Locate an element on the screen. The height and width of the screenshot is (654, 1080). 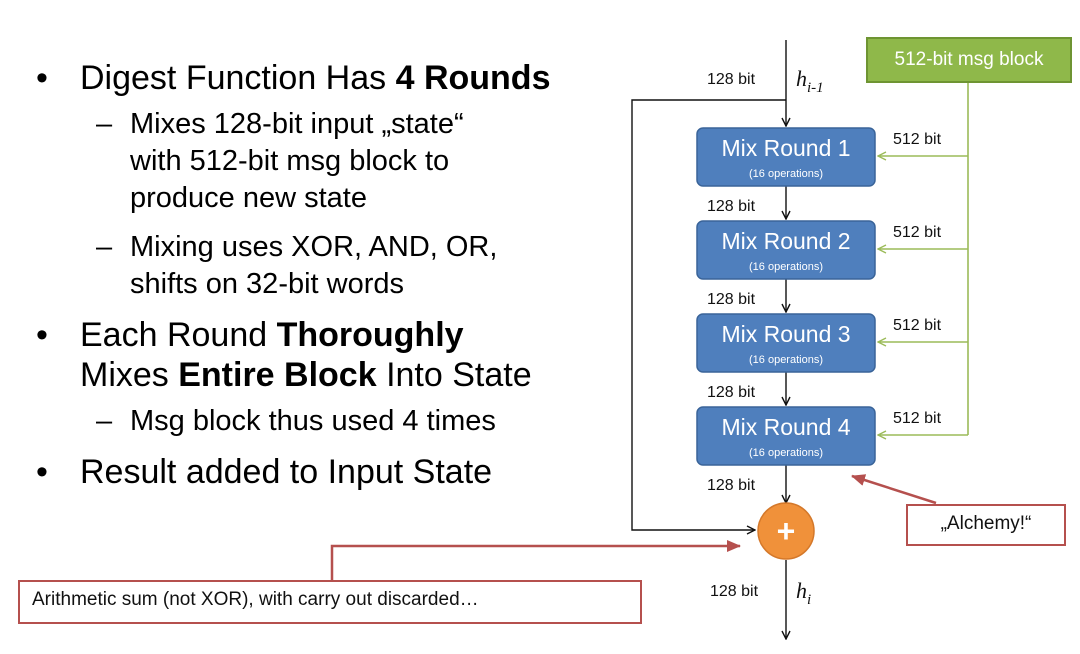
round-title: Mix Round 1 is located at coordinates (785, 148).